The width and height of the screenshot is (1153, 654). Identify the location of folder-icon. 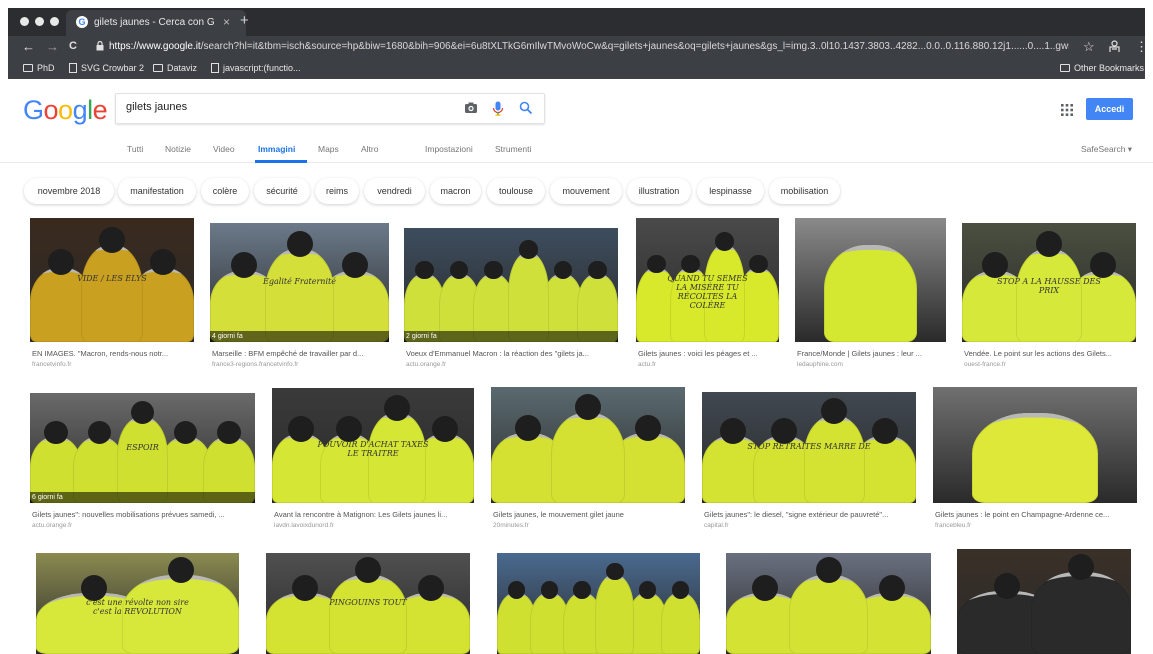
(158, 68).